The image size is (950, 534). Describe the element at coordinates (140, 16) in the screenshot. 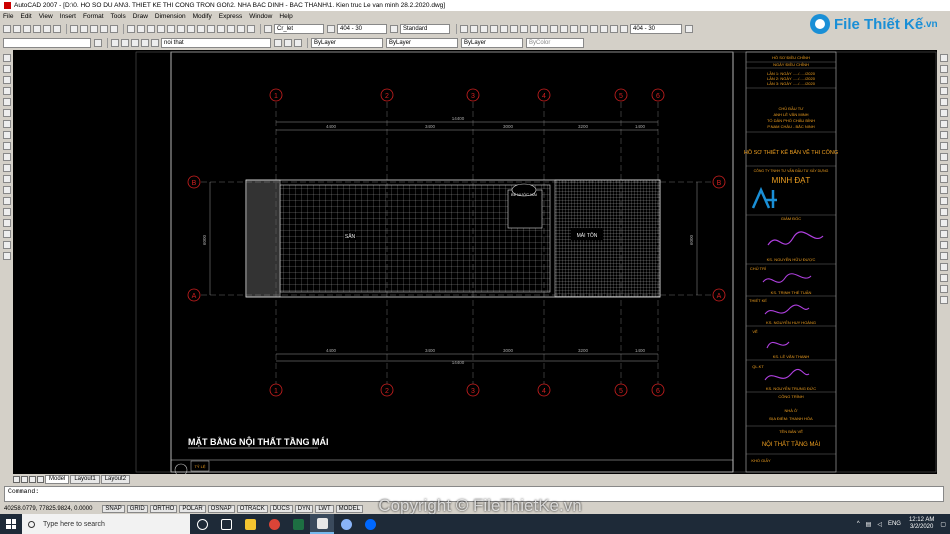

I see `menu-draw: Draw` at that location.